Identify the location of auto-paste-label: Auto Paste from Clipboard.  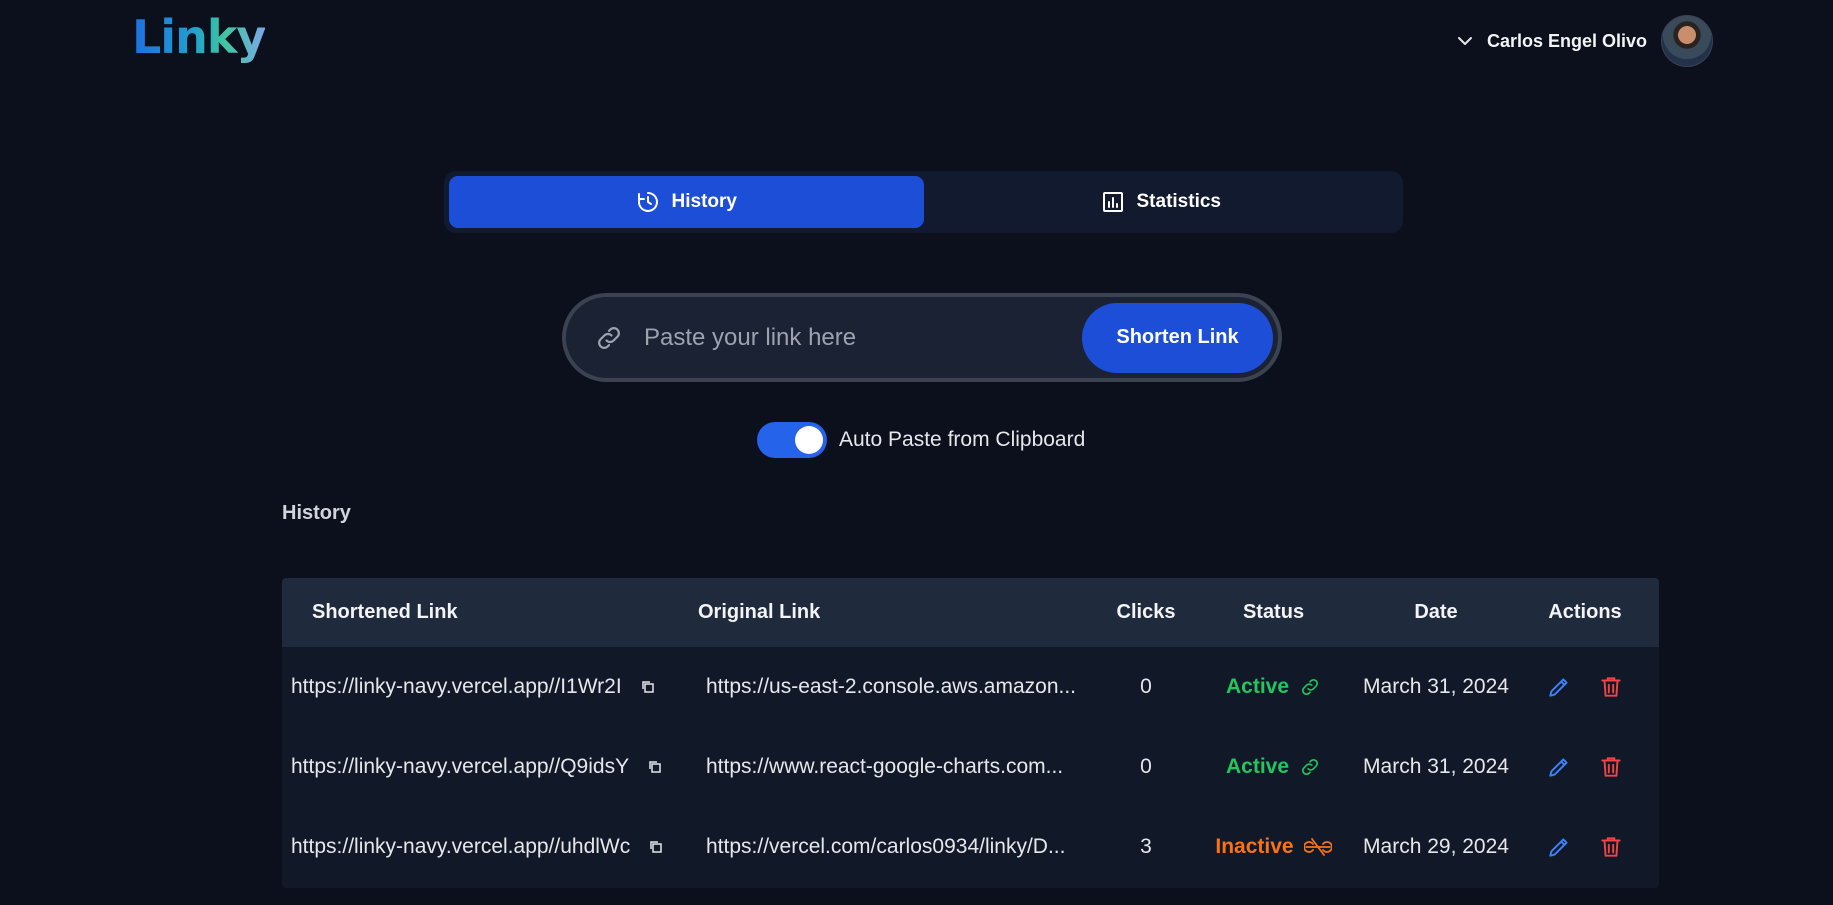
(962, 439).